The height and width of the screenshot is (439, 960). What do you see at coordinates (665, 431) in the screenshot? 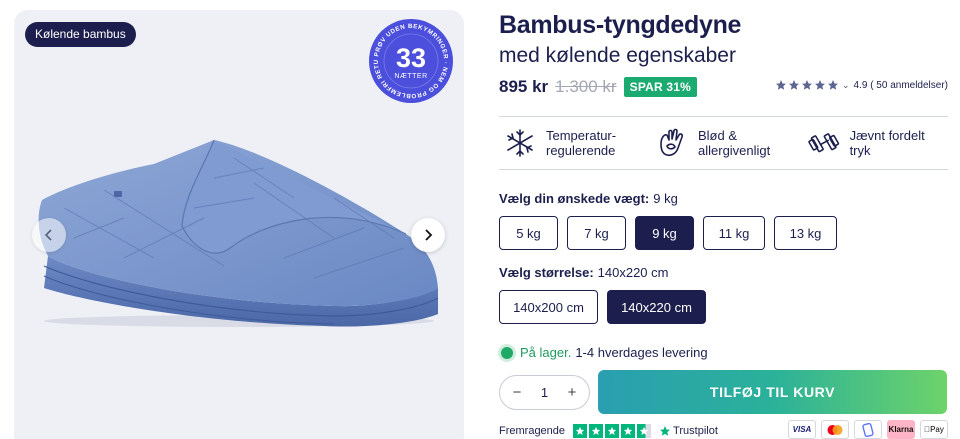
I see `trustpilot-star-icon` at bounding box center [665, 431].